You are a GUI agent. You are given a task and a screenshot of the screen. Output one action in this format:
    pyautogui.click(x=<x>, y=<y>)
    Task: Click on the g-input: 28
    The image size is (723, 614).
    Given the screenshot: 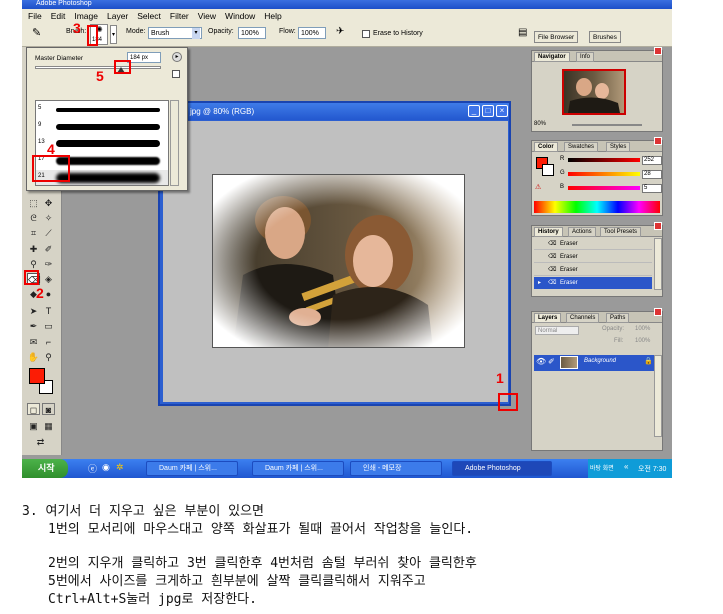 What is the action you would take?
    pyautogui.click(x=652, y=174)
    